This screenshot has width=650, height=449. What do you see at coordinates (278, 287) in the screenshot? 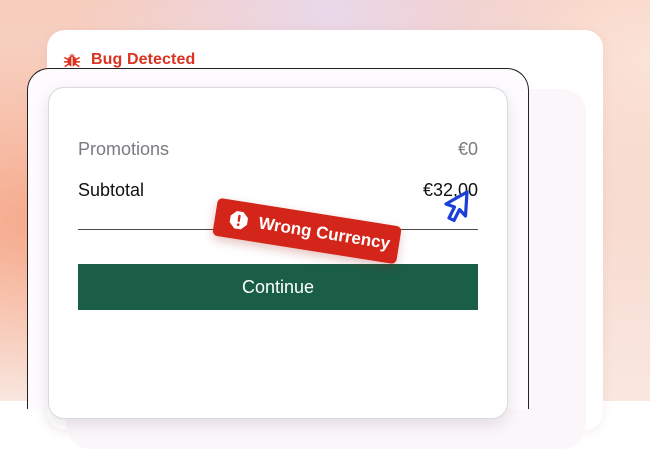
I see `continue-button: Continue` at bounding box center [278, 287].